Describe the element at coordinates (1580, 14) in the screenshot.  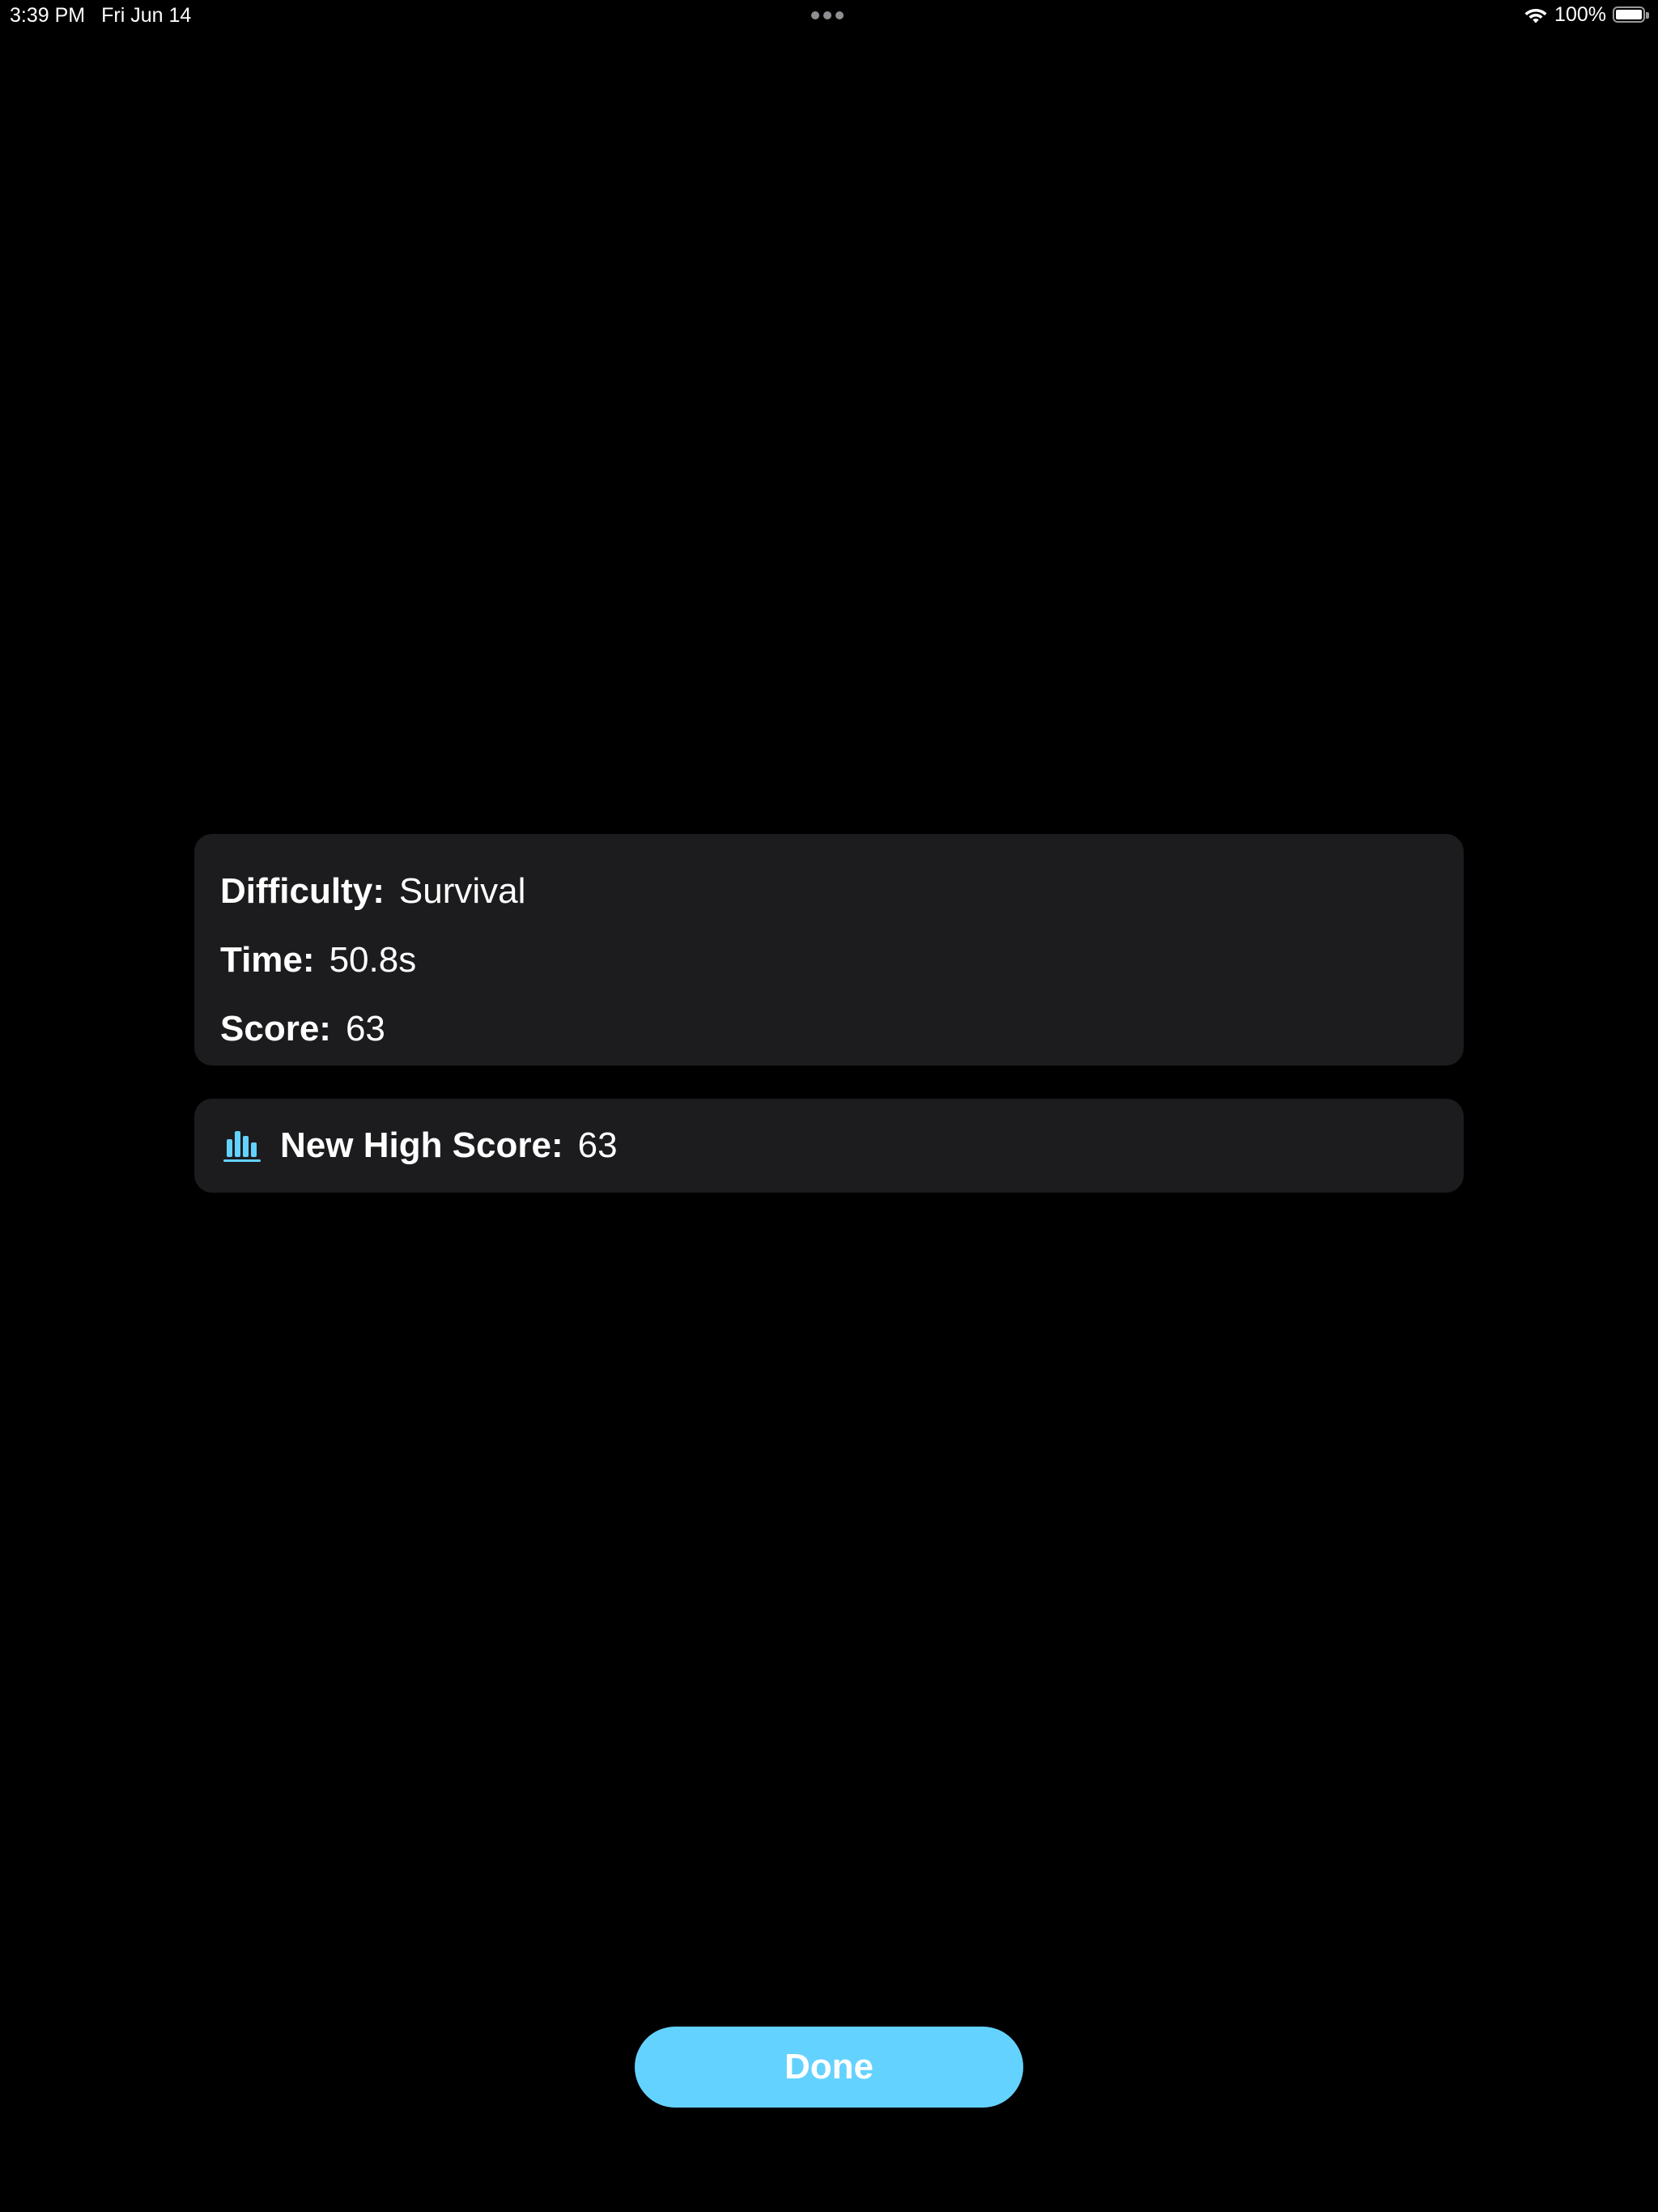
I see `battery-percentage: 100%` at that location.